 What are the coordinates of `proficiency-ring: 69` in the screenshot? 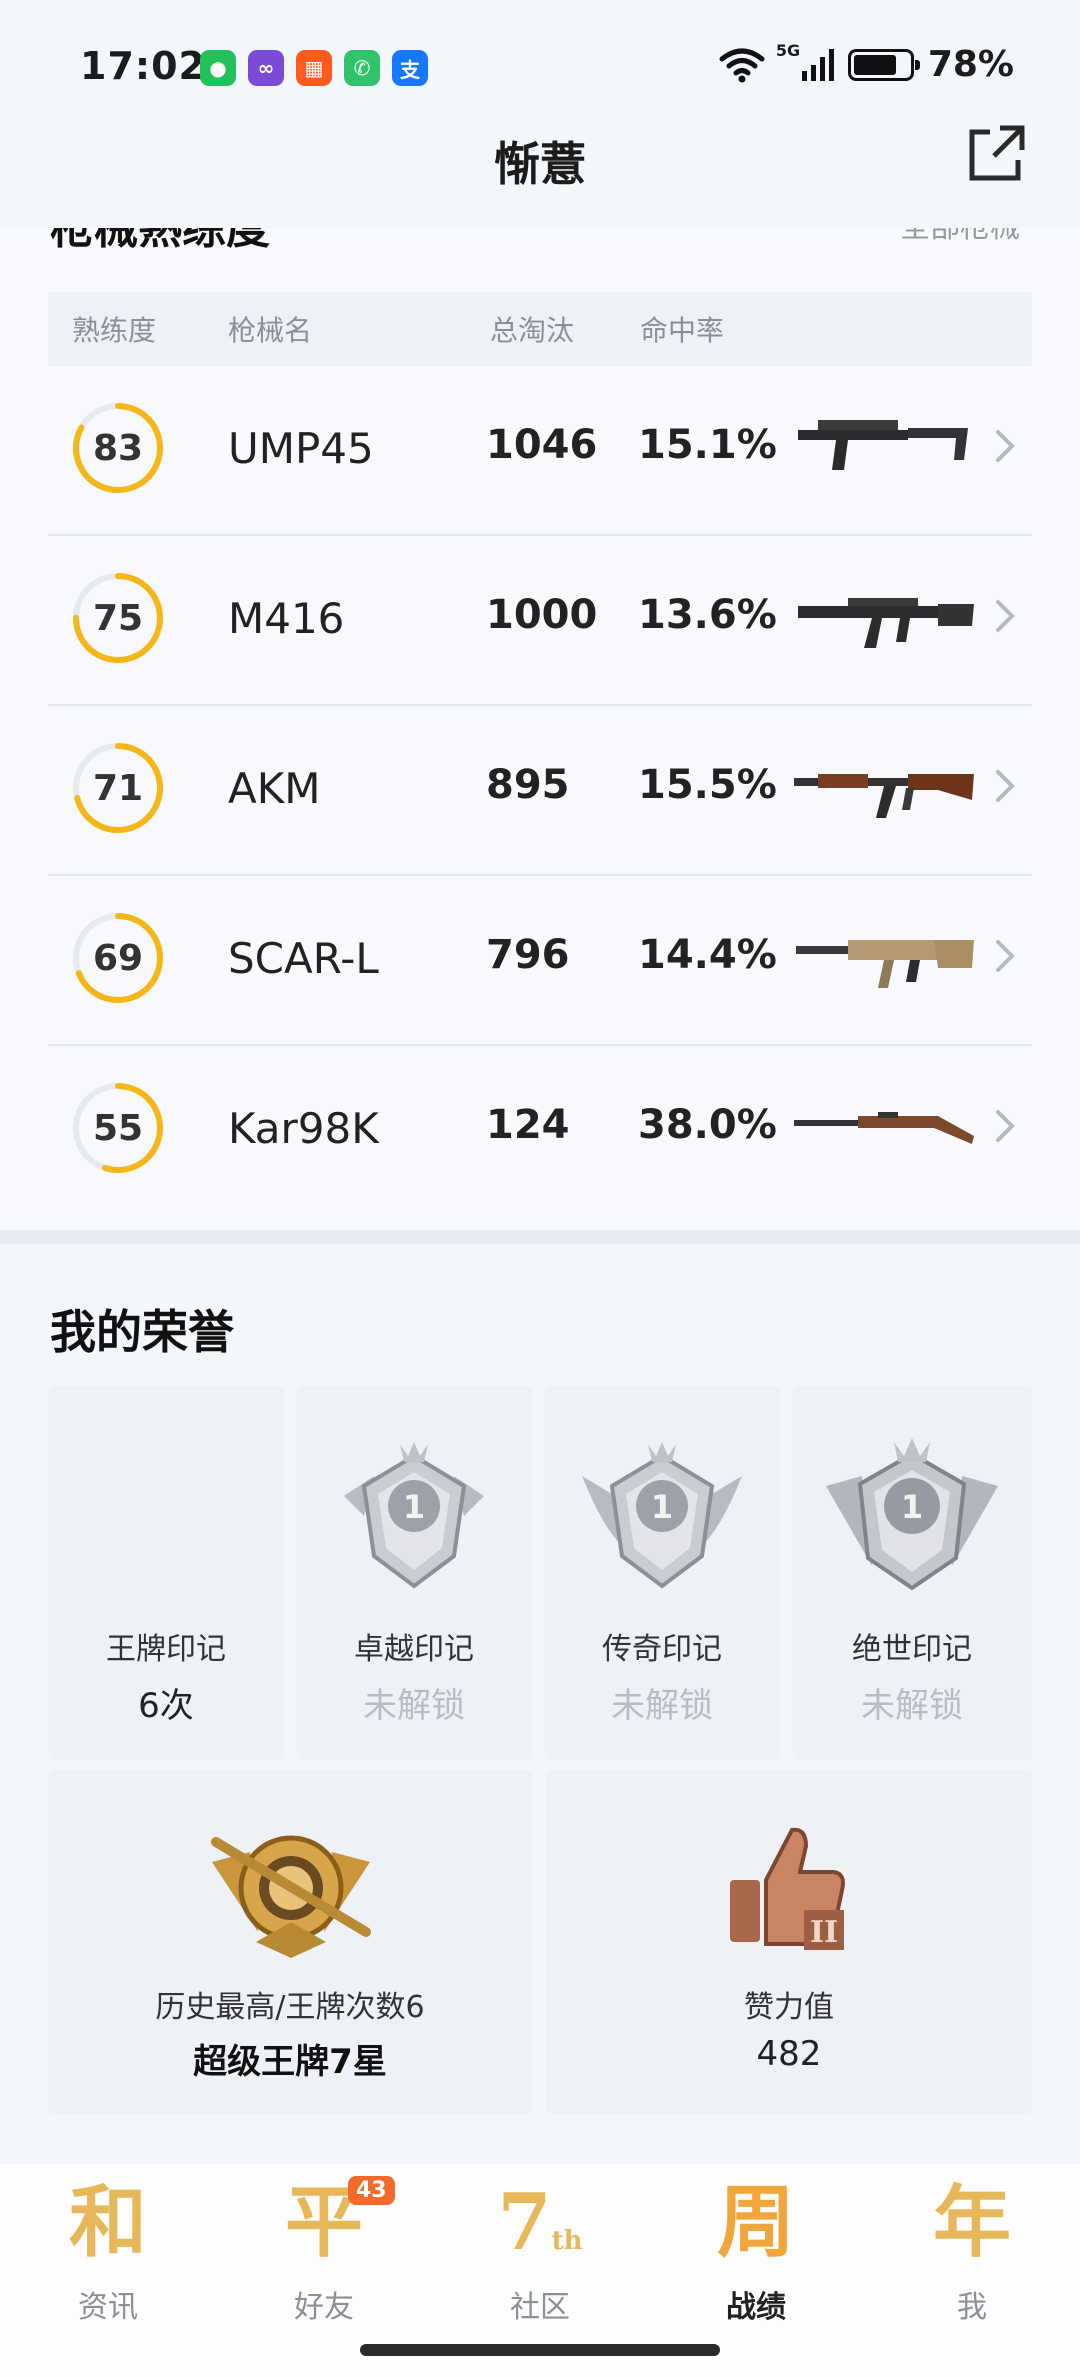 It's located at (118, 958).